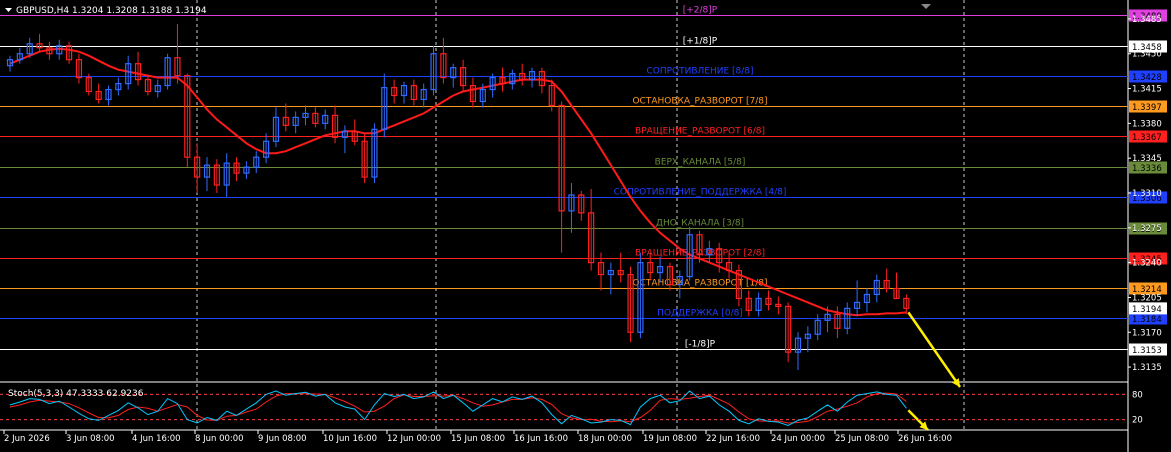 This screenshot has height=452, width=1171. Describe the element at coordinates (798, 439) in the screenshot. I see `time-tick-label: 24 Jun 00:00` at that location.